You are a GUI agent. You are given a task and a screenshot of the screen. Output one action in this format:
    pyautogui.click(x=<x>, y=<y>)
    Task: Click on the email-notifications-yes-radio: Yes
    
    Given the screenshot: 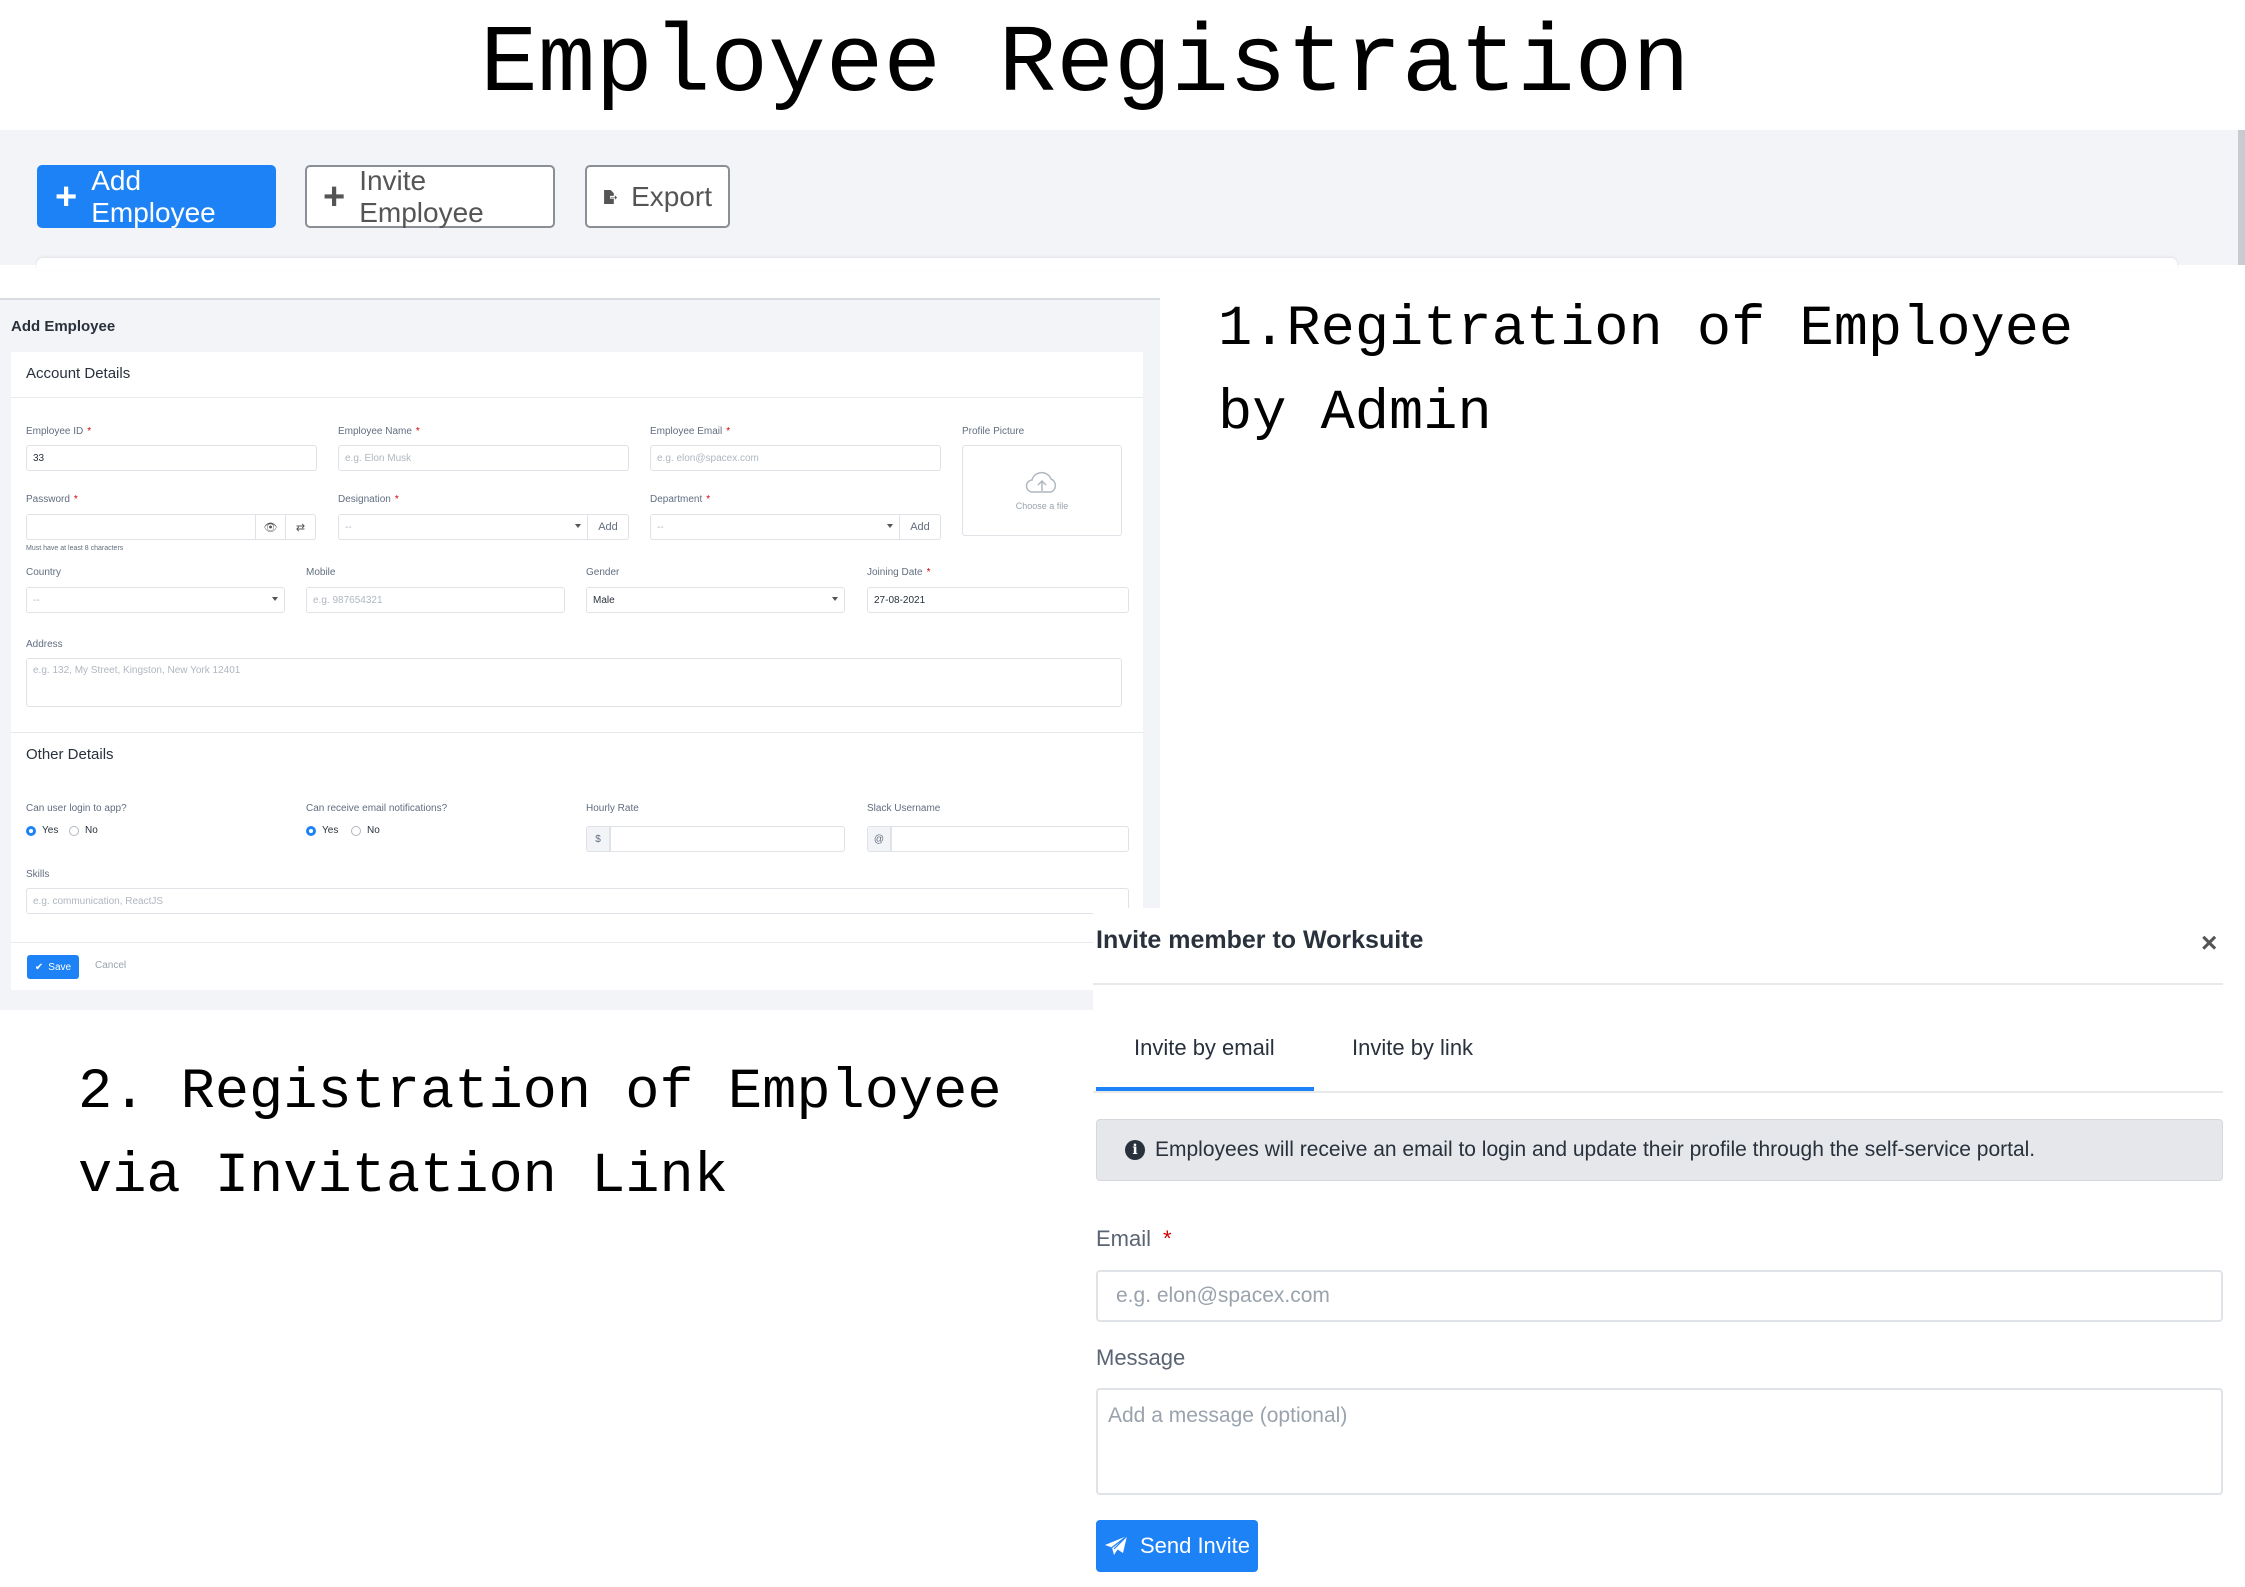 What is the action you would take?
    pyautogui.click(x=322, y=830)
    